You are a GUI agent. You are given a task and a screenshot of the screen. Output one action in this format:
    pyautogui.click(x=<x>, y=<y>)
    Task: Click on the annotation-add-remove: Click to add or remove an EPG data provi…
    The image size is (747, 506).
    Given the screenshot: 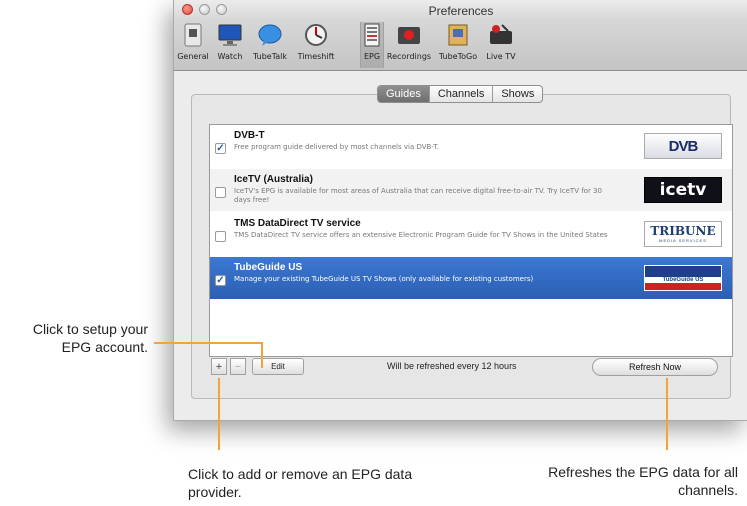 What is the action you would take?
    pyautogui.click(x=300, y=483)
    